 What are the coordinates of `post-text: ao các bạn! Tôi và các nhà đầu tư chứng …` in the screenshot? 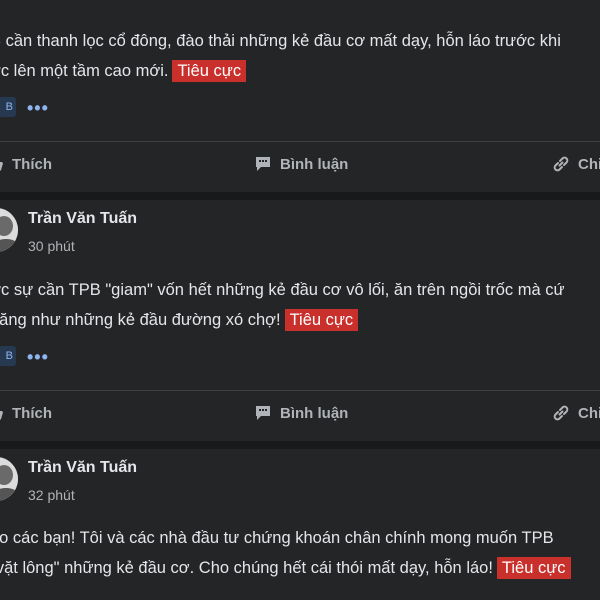 It's located at (300, 553).